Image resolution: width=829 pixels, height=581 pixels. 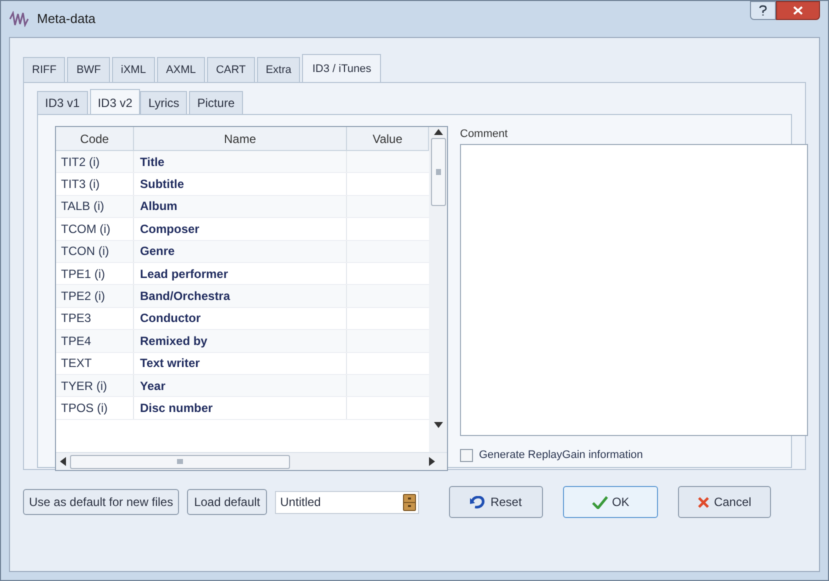 I want to click on undo-icon, so click(x=478, y=502).